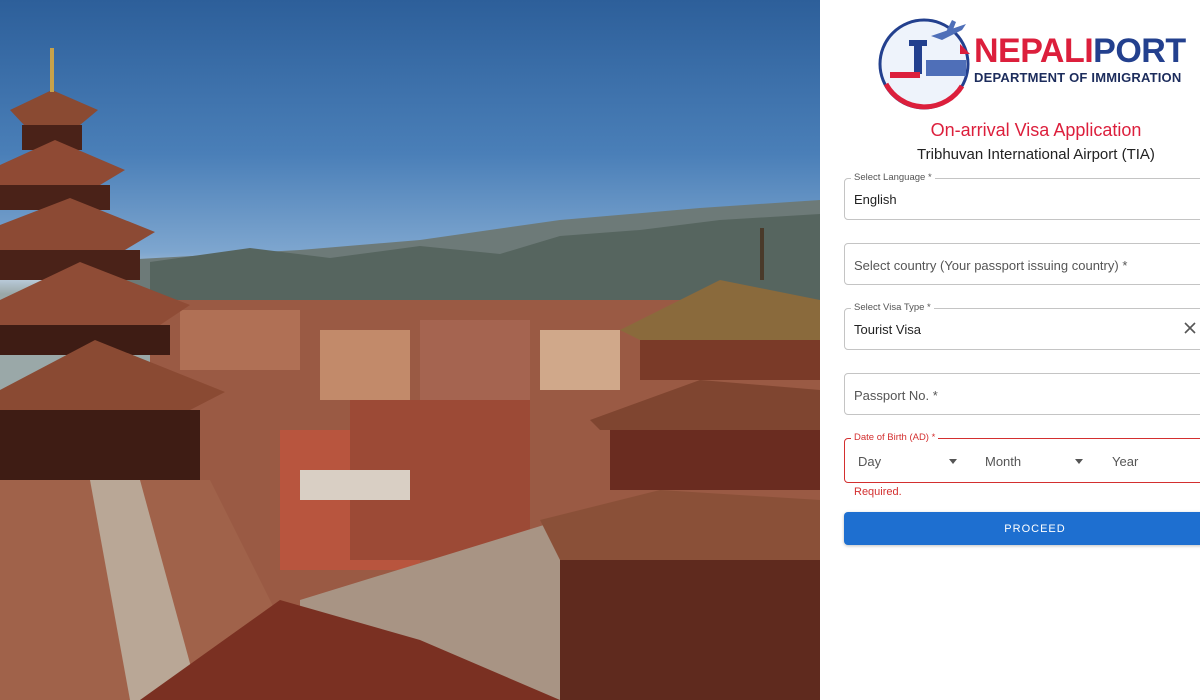 Image resolution: width=1200 pixels, height=700 pixels. What do you see at coordinates (896, 395) in the screenshot?
I see `passport-number-placeholder: Passport No. *` at bounding box center [896, 395].